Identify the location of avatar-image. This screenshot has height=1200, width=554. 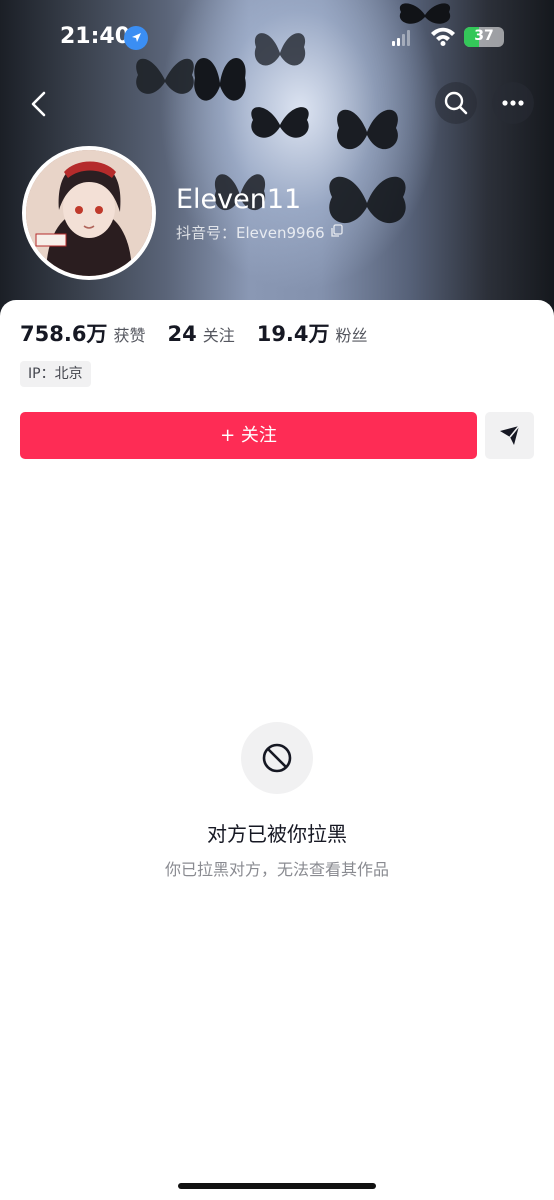
(89, 213).